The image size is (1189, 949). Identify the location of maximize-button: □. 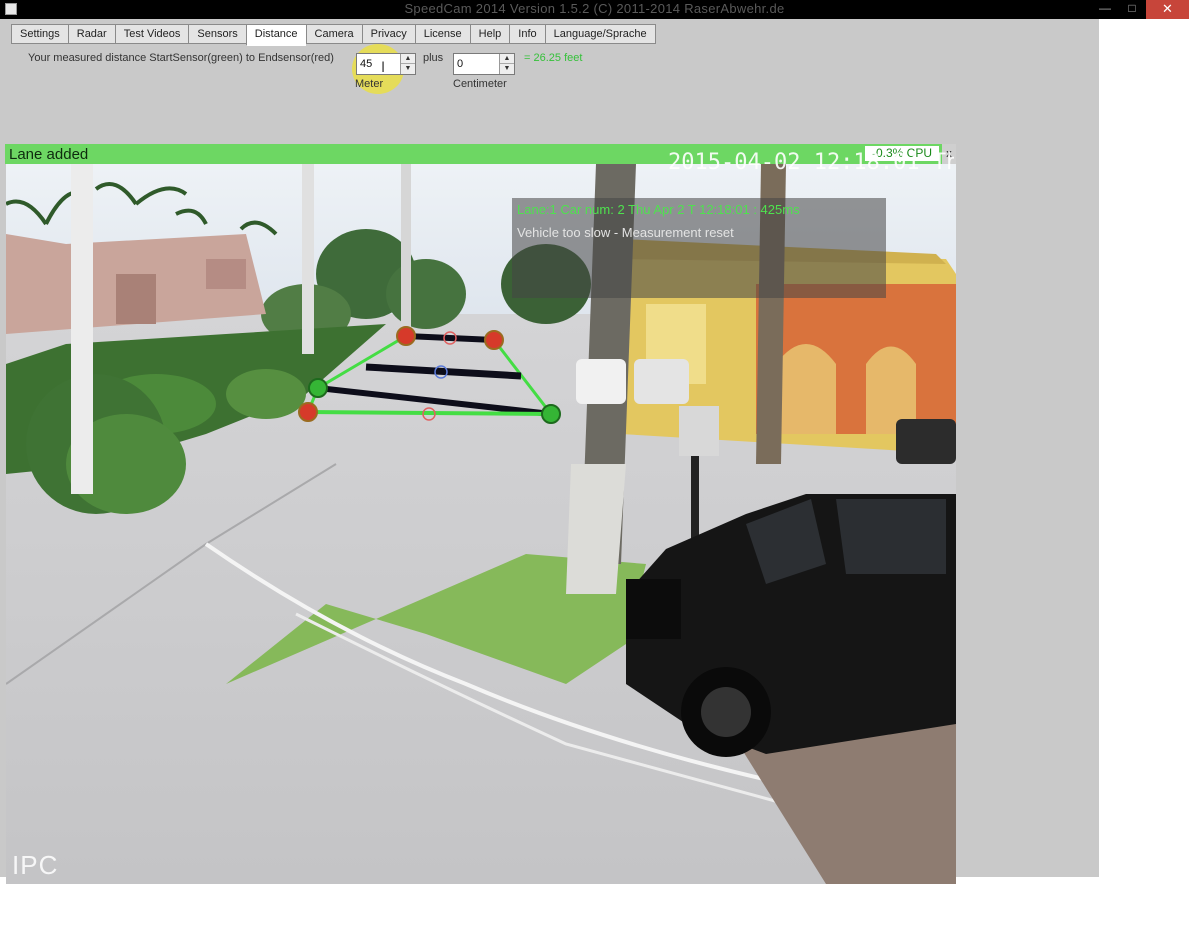
(1132, 9).